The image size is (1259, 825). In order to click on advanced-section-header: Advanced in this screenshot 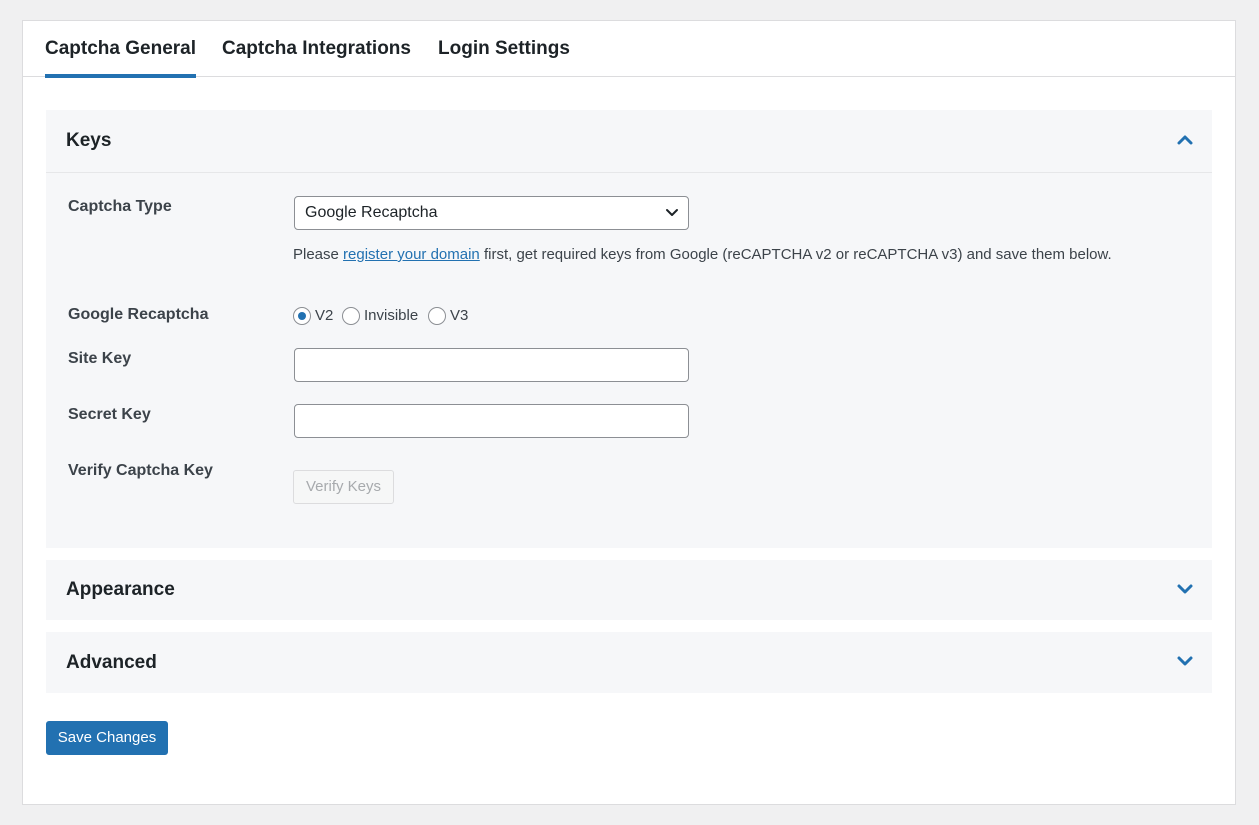, I will do `click(629, 662)`.